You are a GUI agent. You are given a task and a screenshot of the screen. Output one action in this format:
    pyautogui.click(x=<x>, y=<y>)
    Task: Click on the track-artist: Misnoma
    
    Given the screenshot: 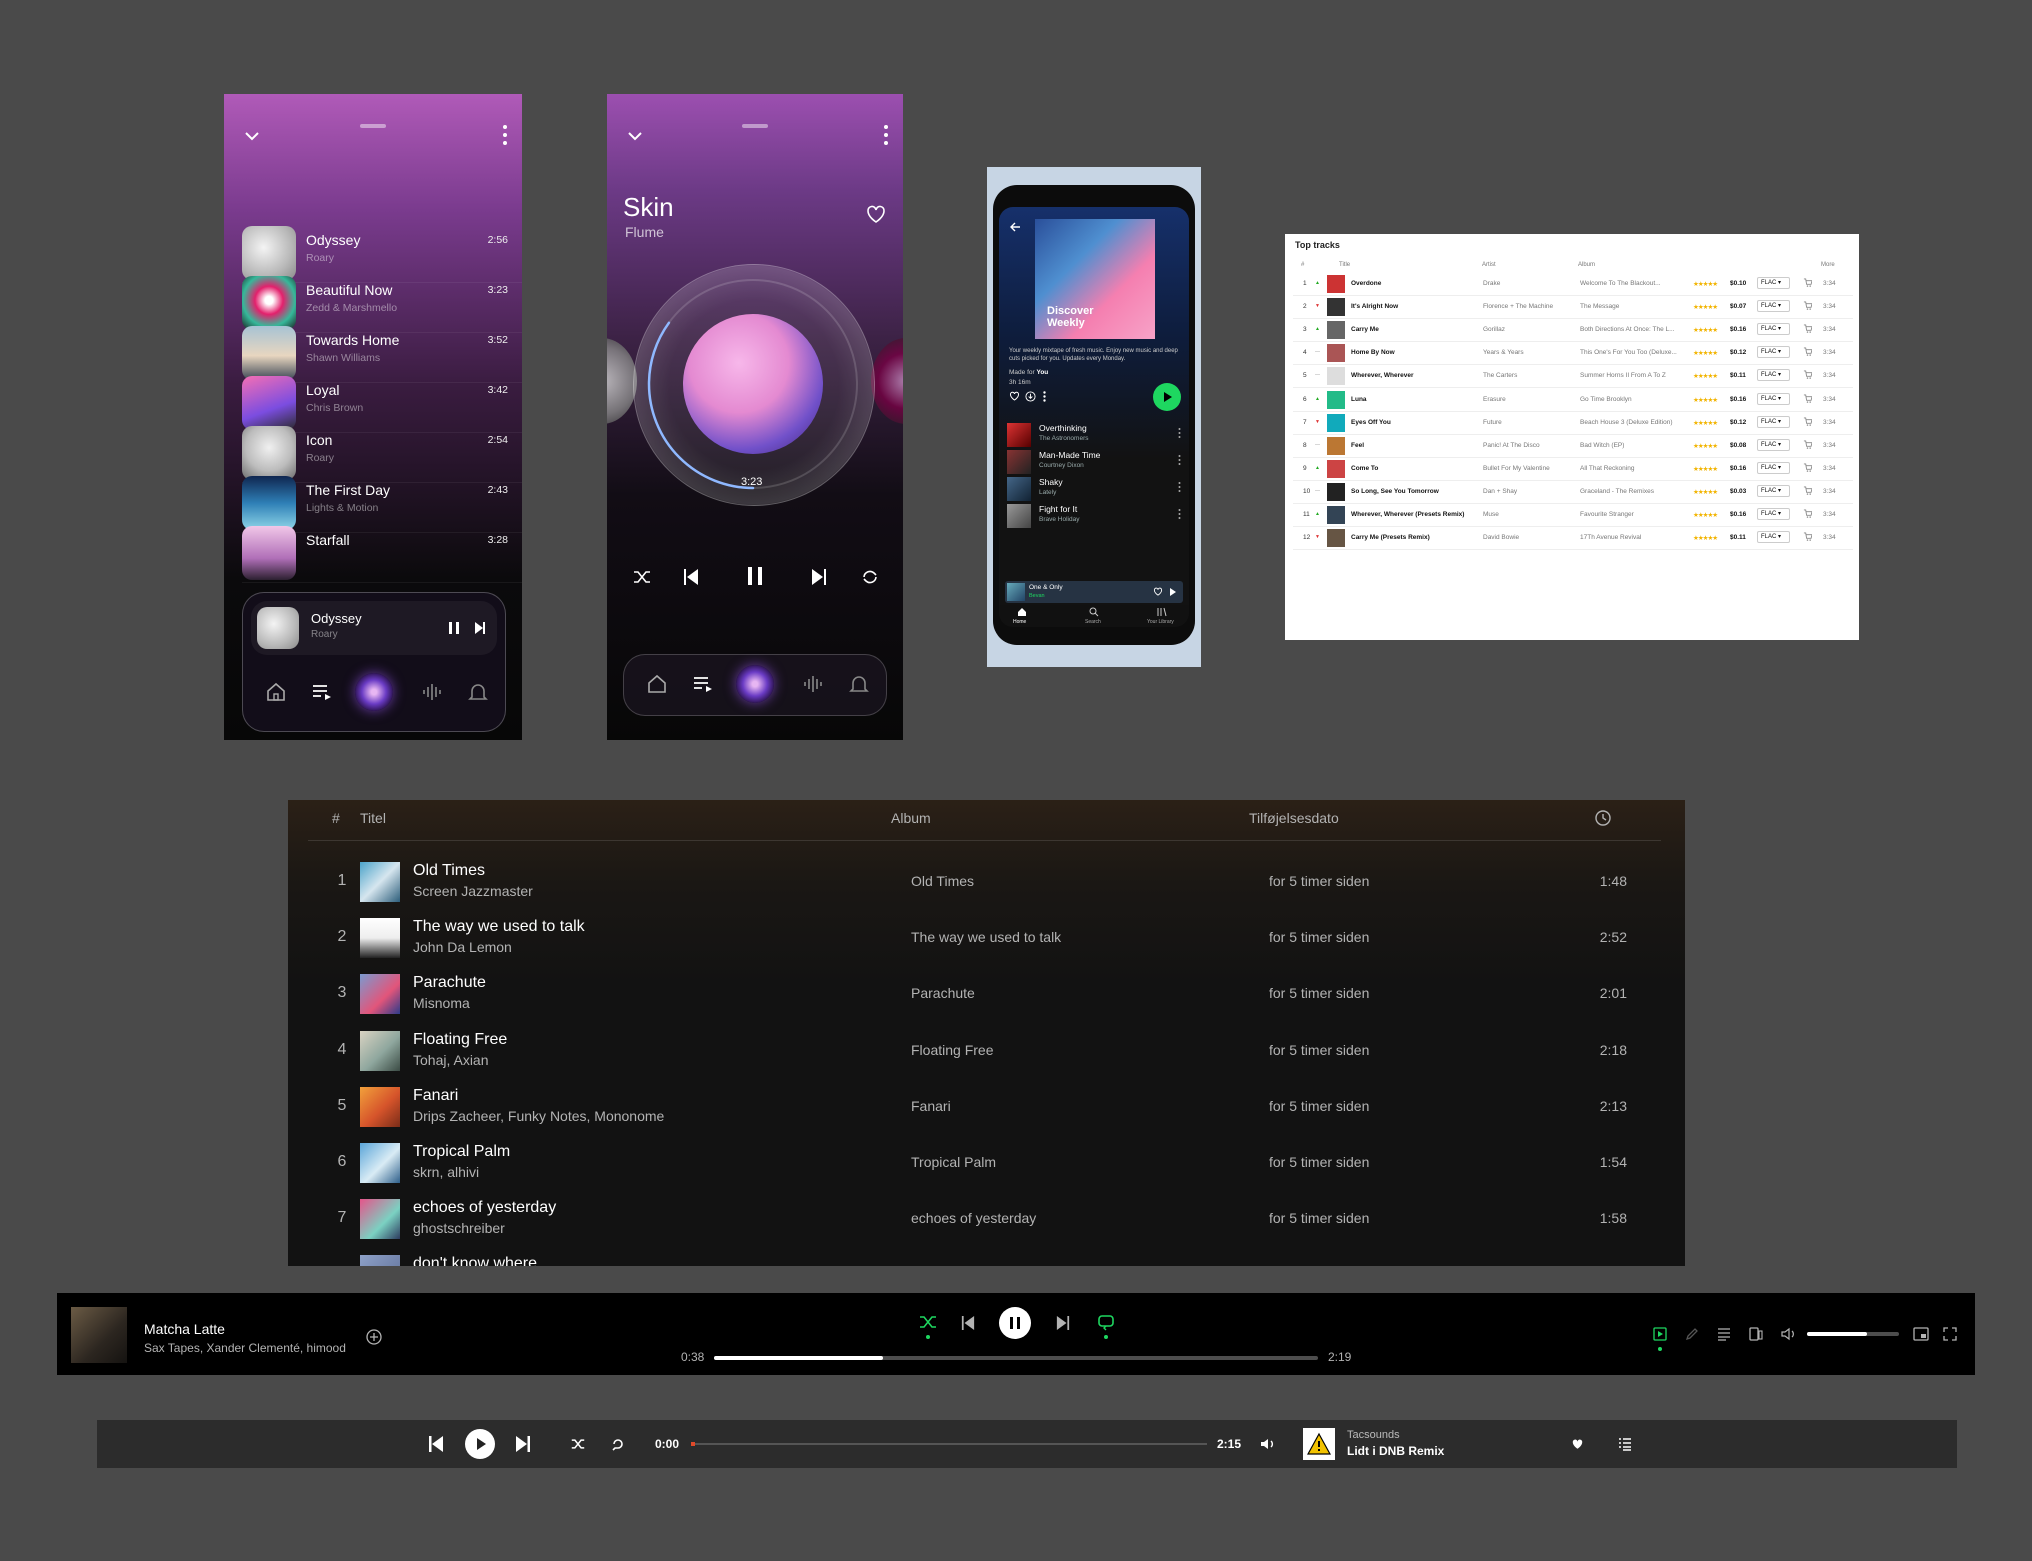 What is the action you would take?
    pyautogui.click(x=441, y=1003)
    